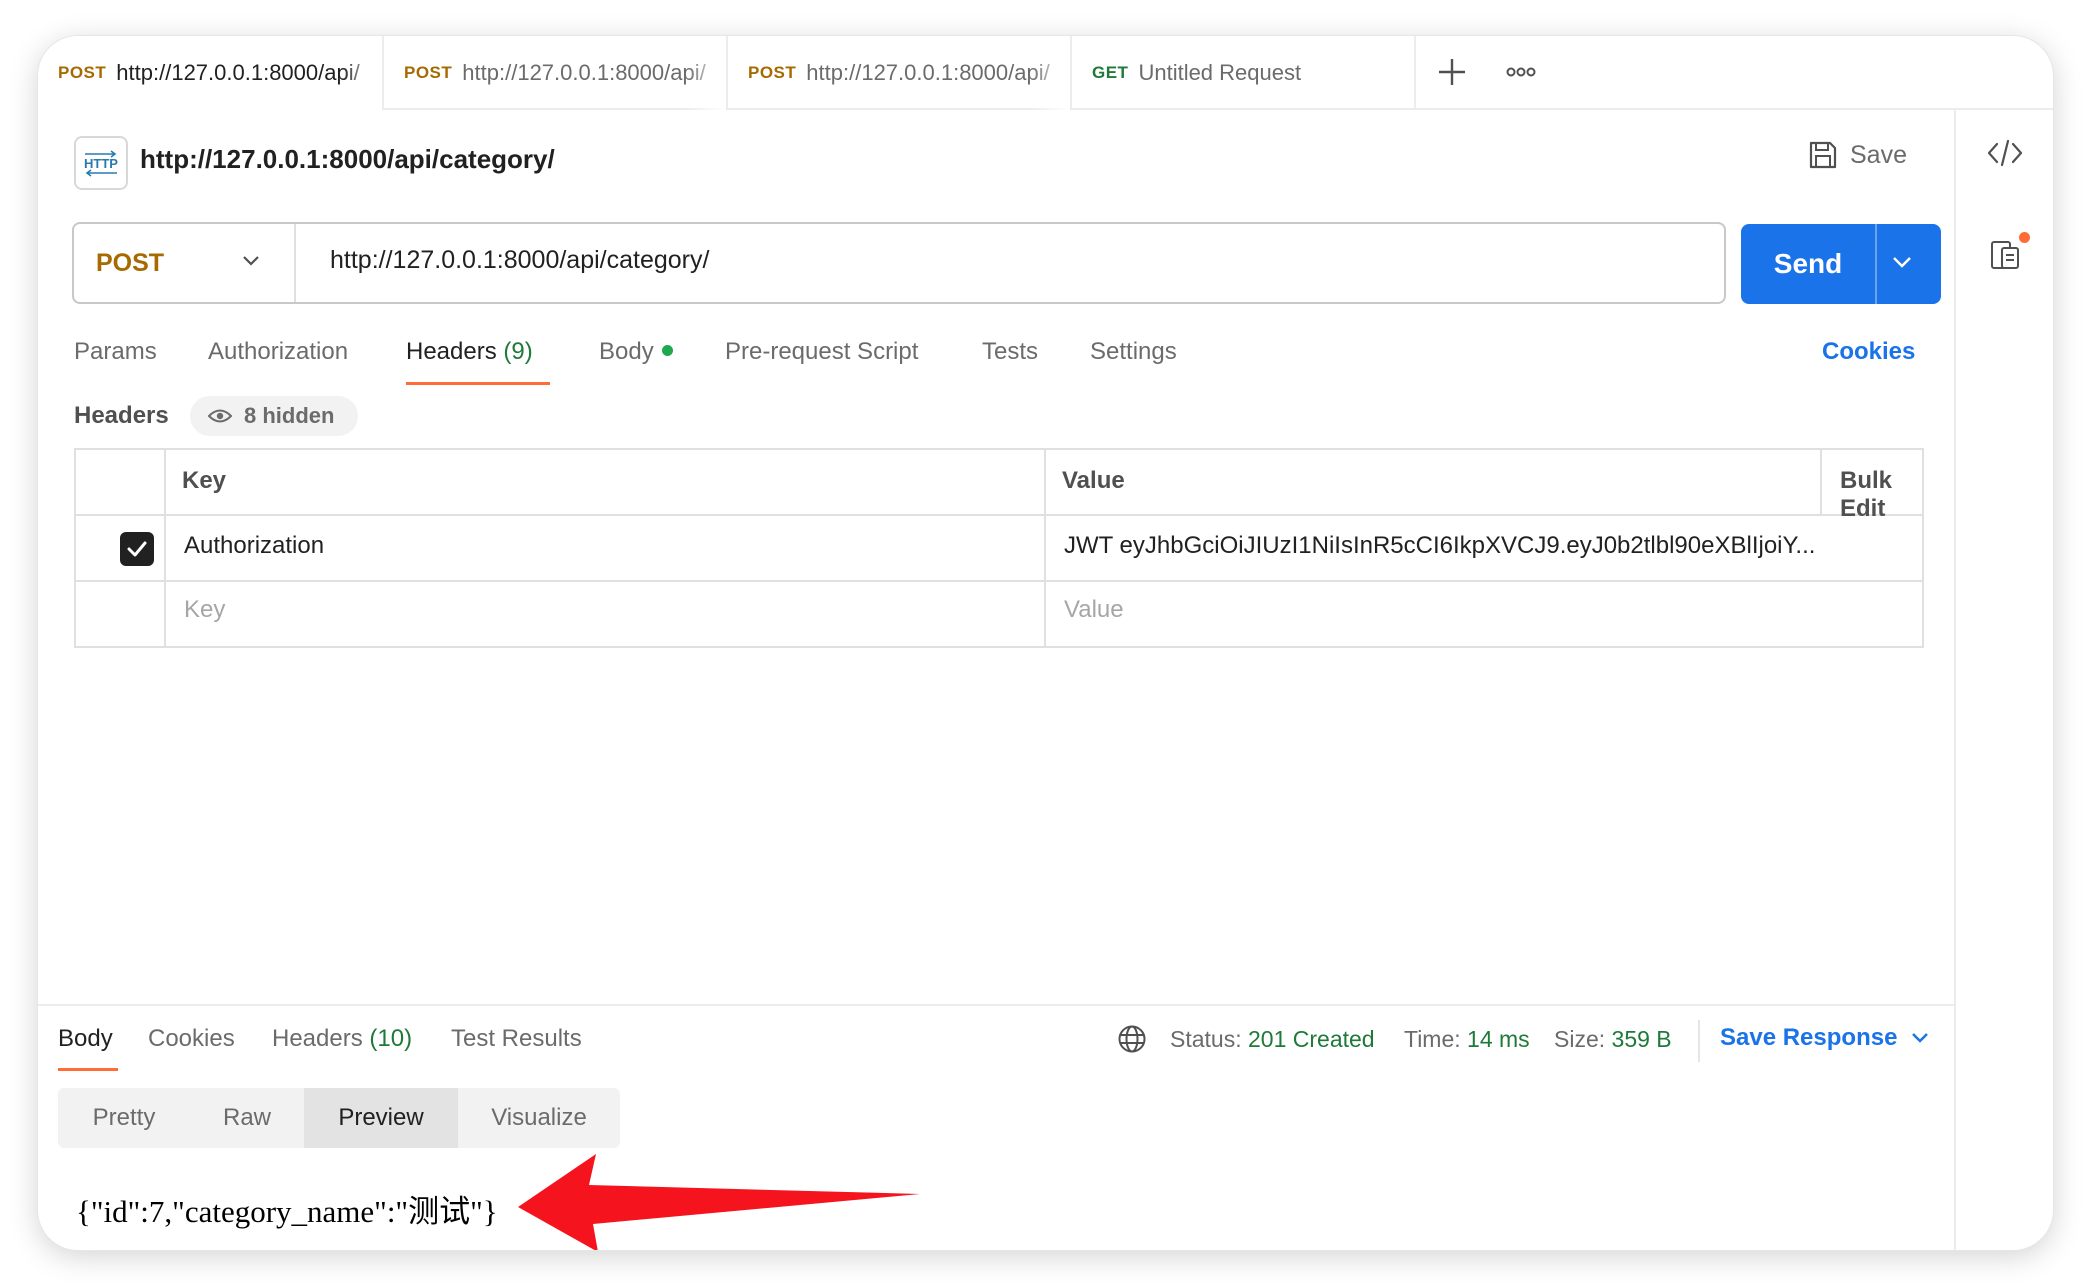 The image size is (2088, 1286). Describe the element at coordinates (719, 1202) in the screenshot. I see `red-arrow-annotation` at that location.